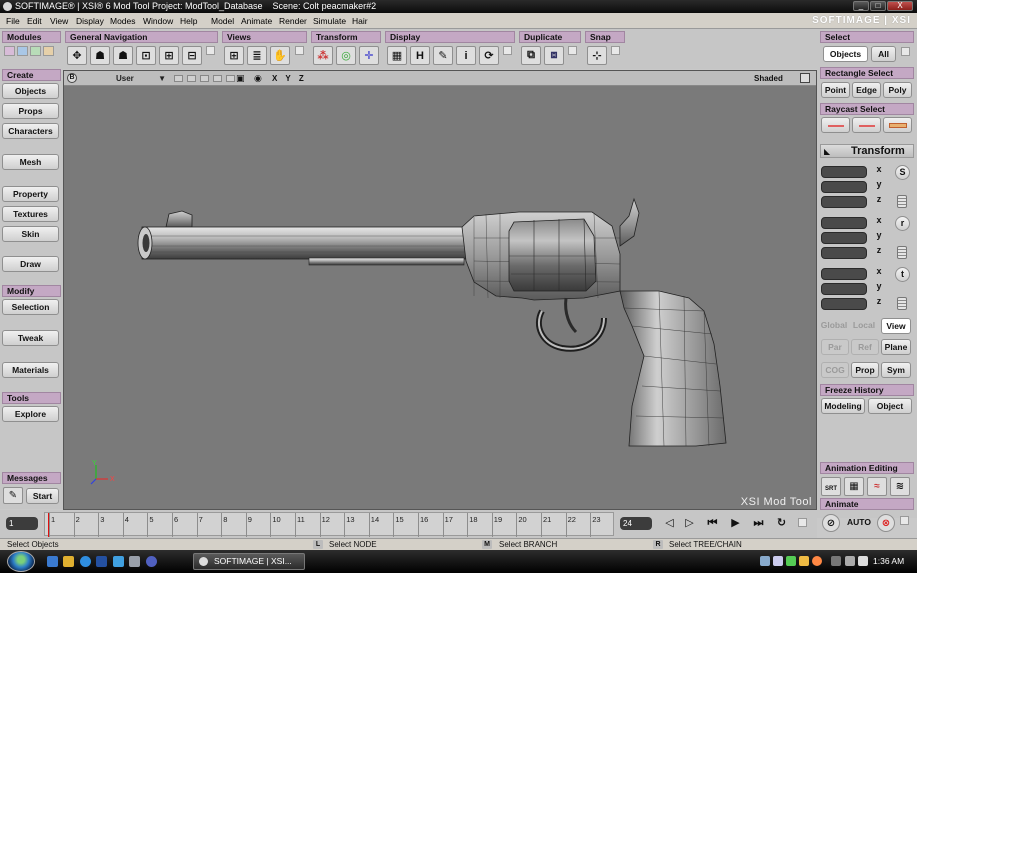 This screenshot has height=858, width=1024. I want to click on raycast-edge-icon, so click(866, 125).